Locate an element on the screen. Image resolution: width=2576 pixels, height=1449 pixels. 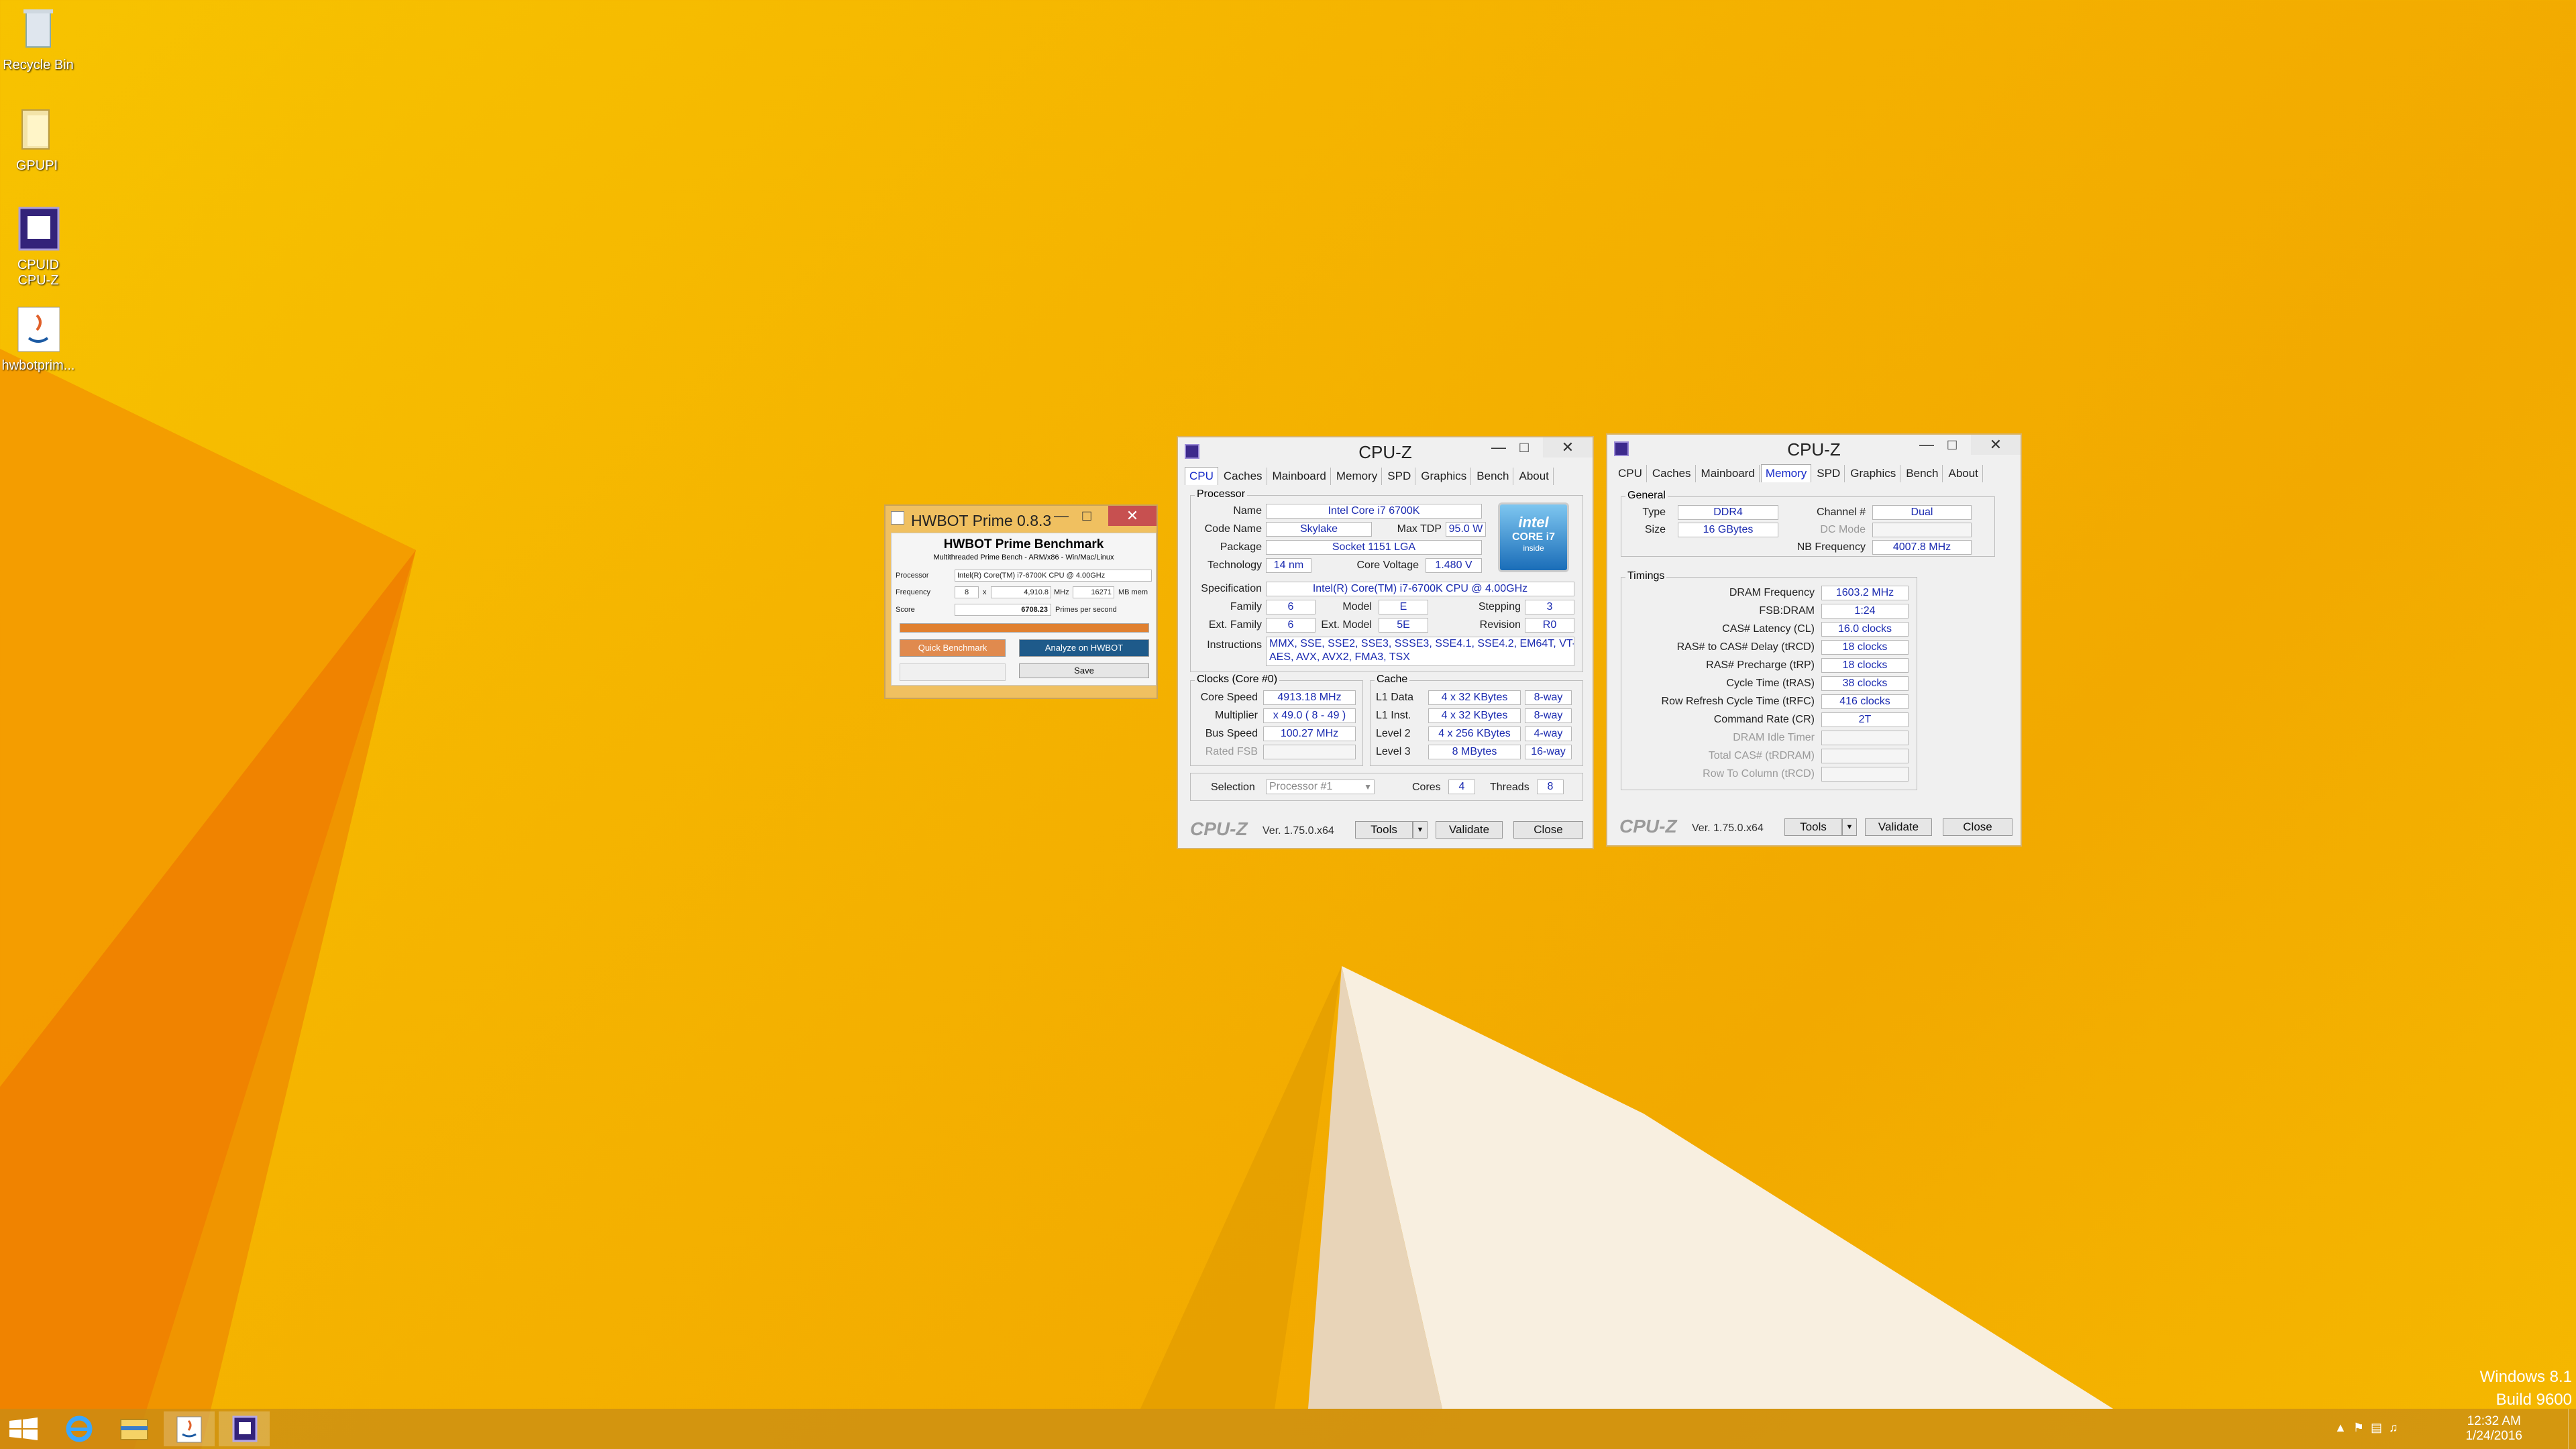
channel-field: Dual is located at coordinates (1922, 512).